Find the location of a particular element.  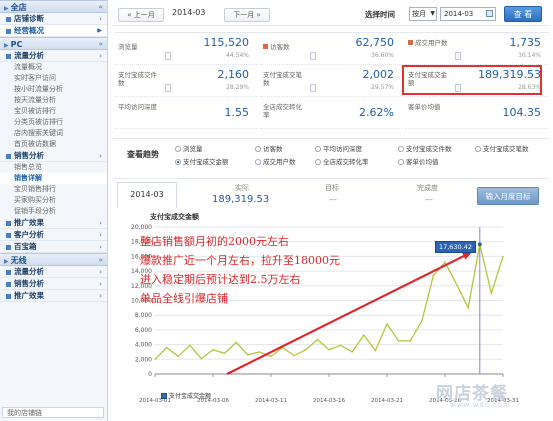

trend-option: 成交用户数 is located at coordinates (275, 161).